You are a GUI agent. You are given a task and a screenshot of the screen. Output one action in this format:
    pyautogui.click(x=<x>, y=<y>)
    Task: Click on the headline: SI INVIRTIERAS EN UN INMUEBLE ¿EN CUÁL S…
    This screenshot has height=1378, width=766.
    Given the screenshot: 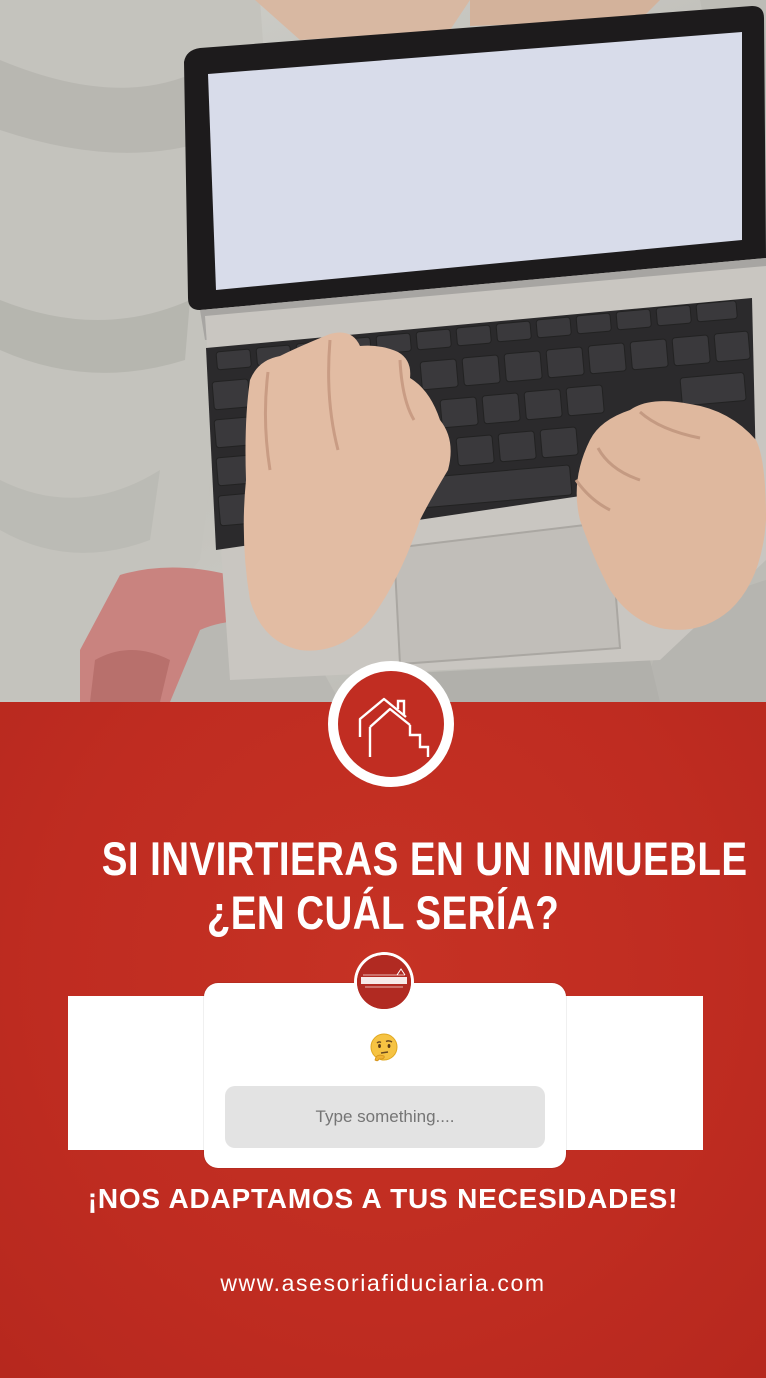 What is the action you would take?
    pyautogui.click(x=424, y=886)
    